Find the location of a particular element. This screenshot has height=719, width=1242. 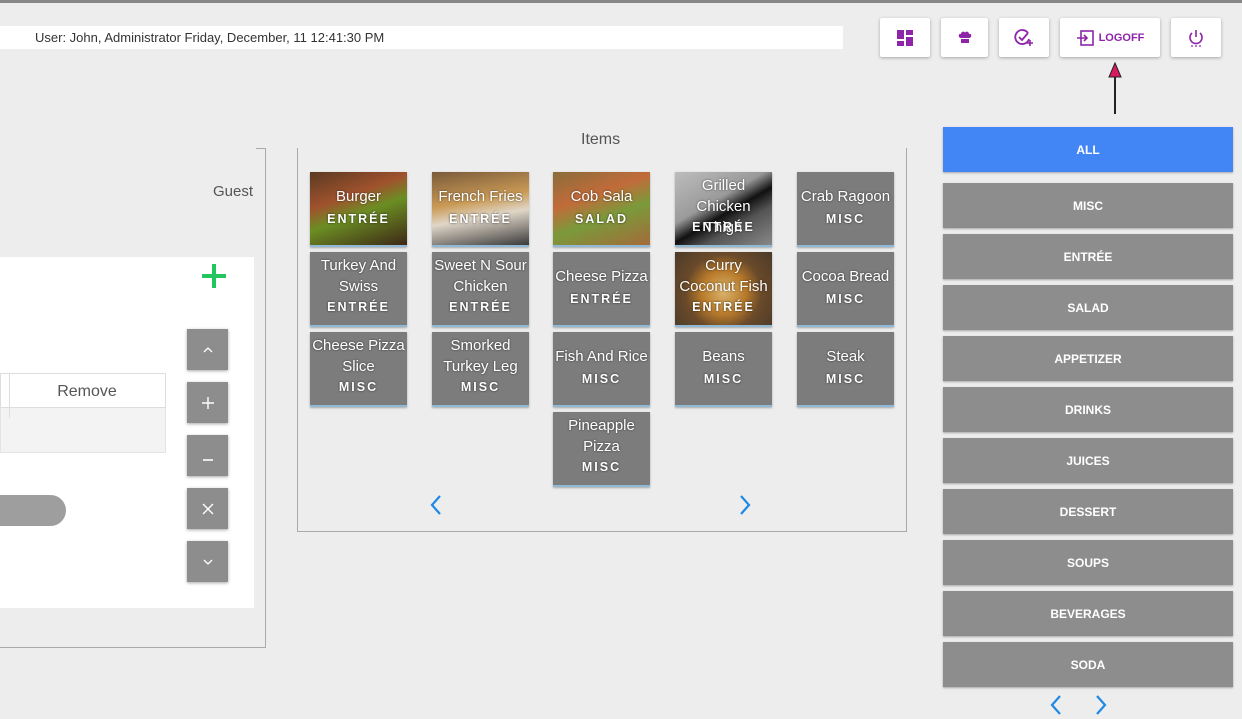

category-button-all: ALL is located at coordinates (1088, 149).